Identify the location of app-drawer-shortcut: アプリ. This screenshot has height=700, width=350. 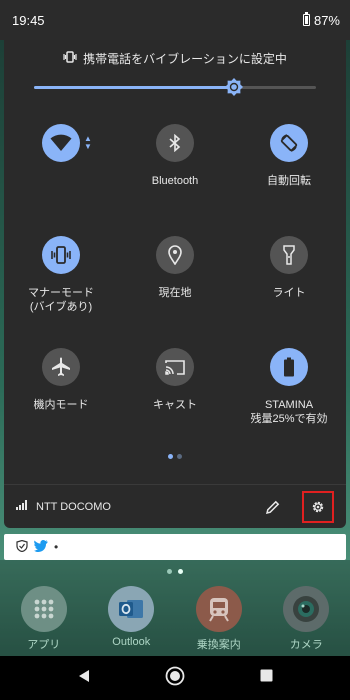
(44, 619).